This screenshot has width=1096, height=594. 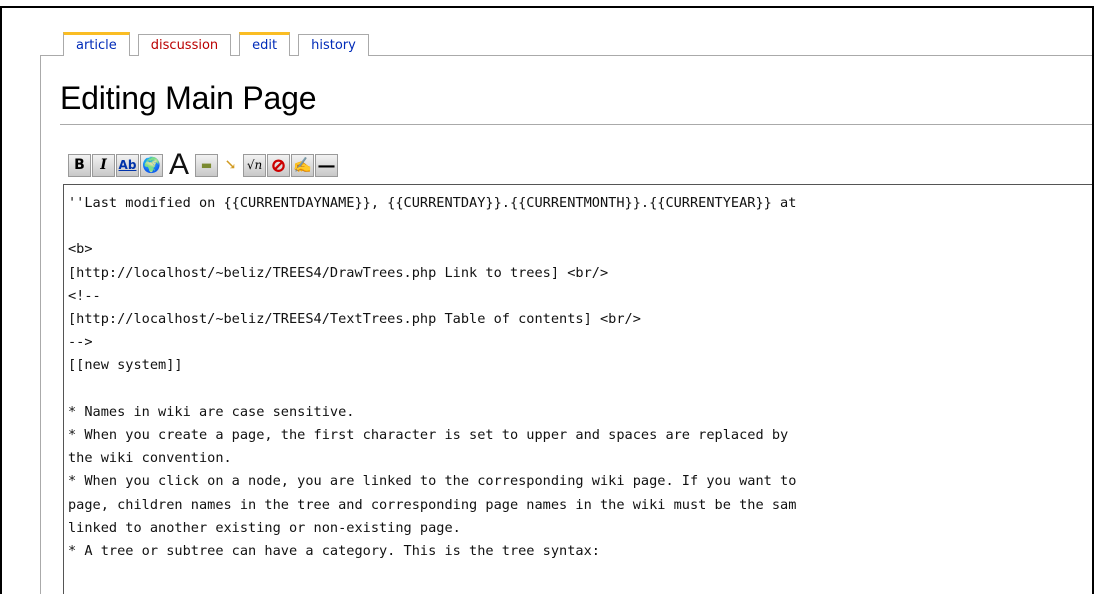 What do you see at coordinates (179, 164) in the screenshot?
I see `headline-icon: A` at bounding box center [179, 164].